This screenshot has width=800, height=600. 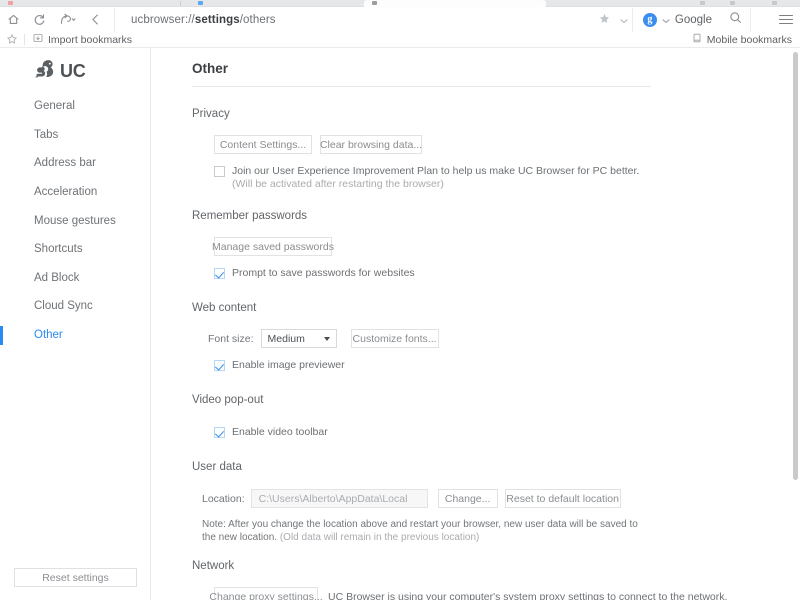 What do you see at coordinates (702, 3) in the screenshot?
I see `window-minimize-button` at bounding box center [702, 3].